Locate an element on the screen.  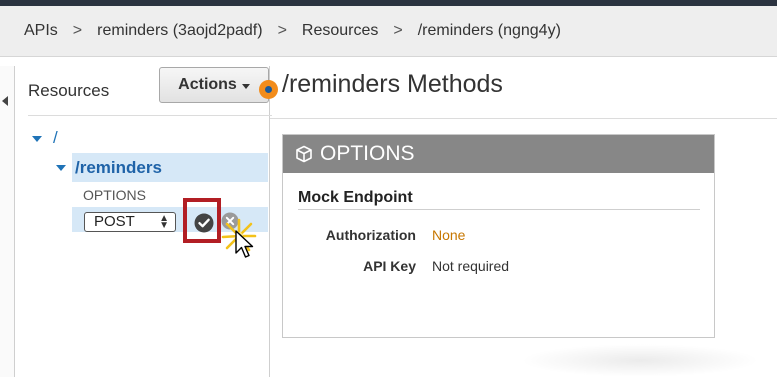
breadcrumb-resources: Resources is located at coordinates (340, 31).